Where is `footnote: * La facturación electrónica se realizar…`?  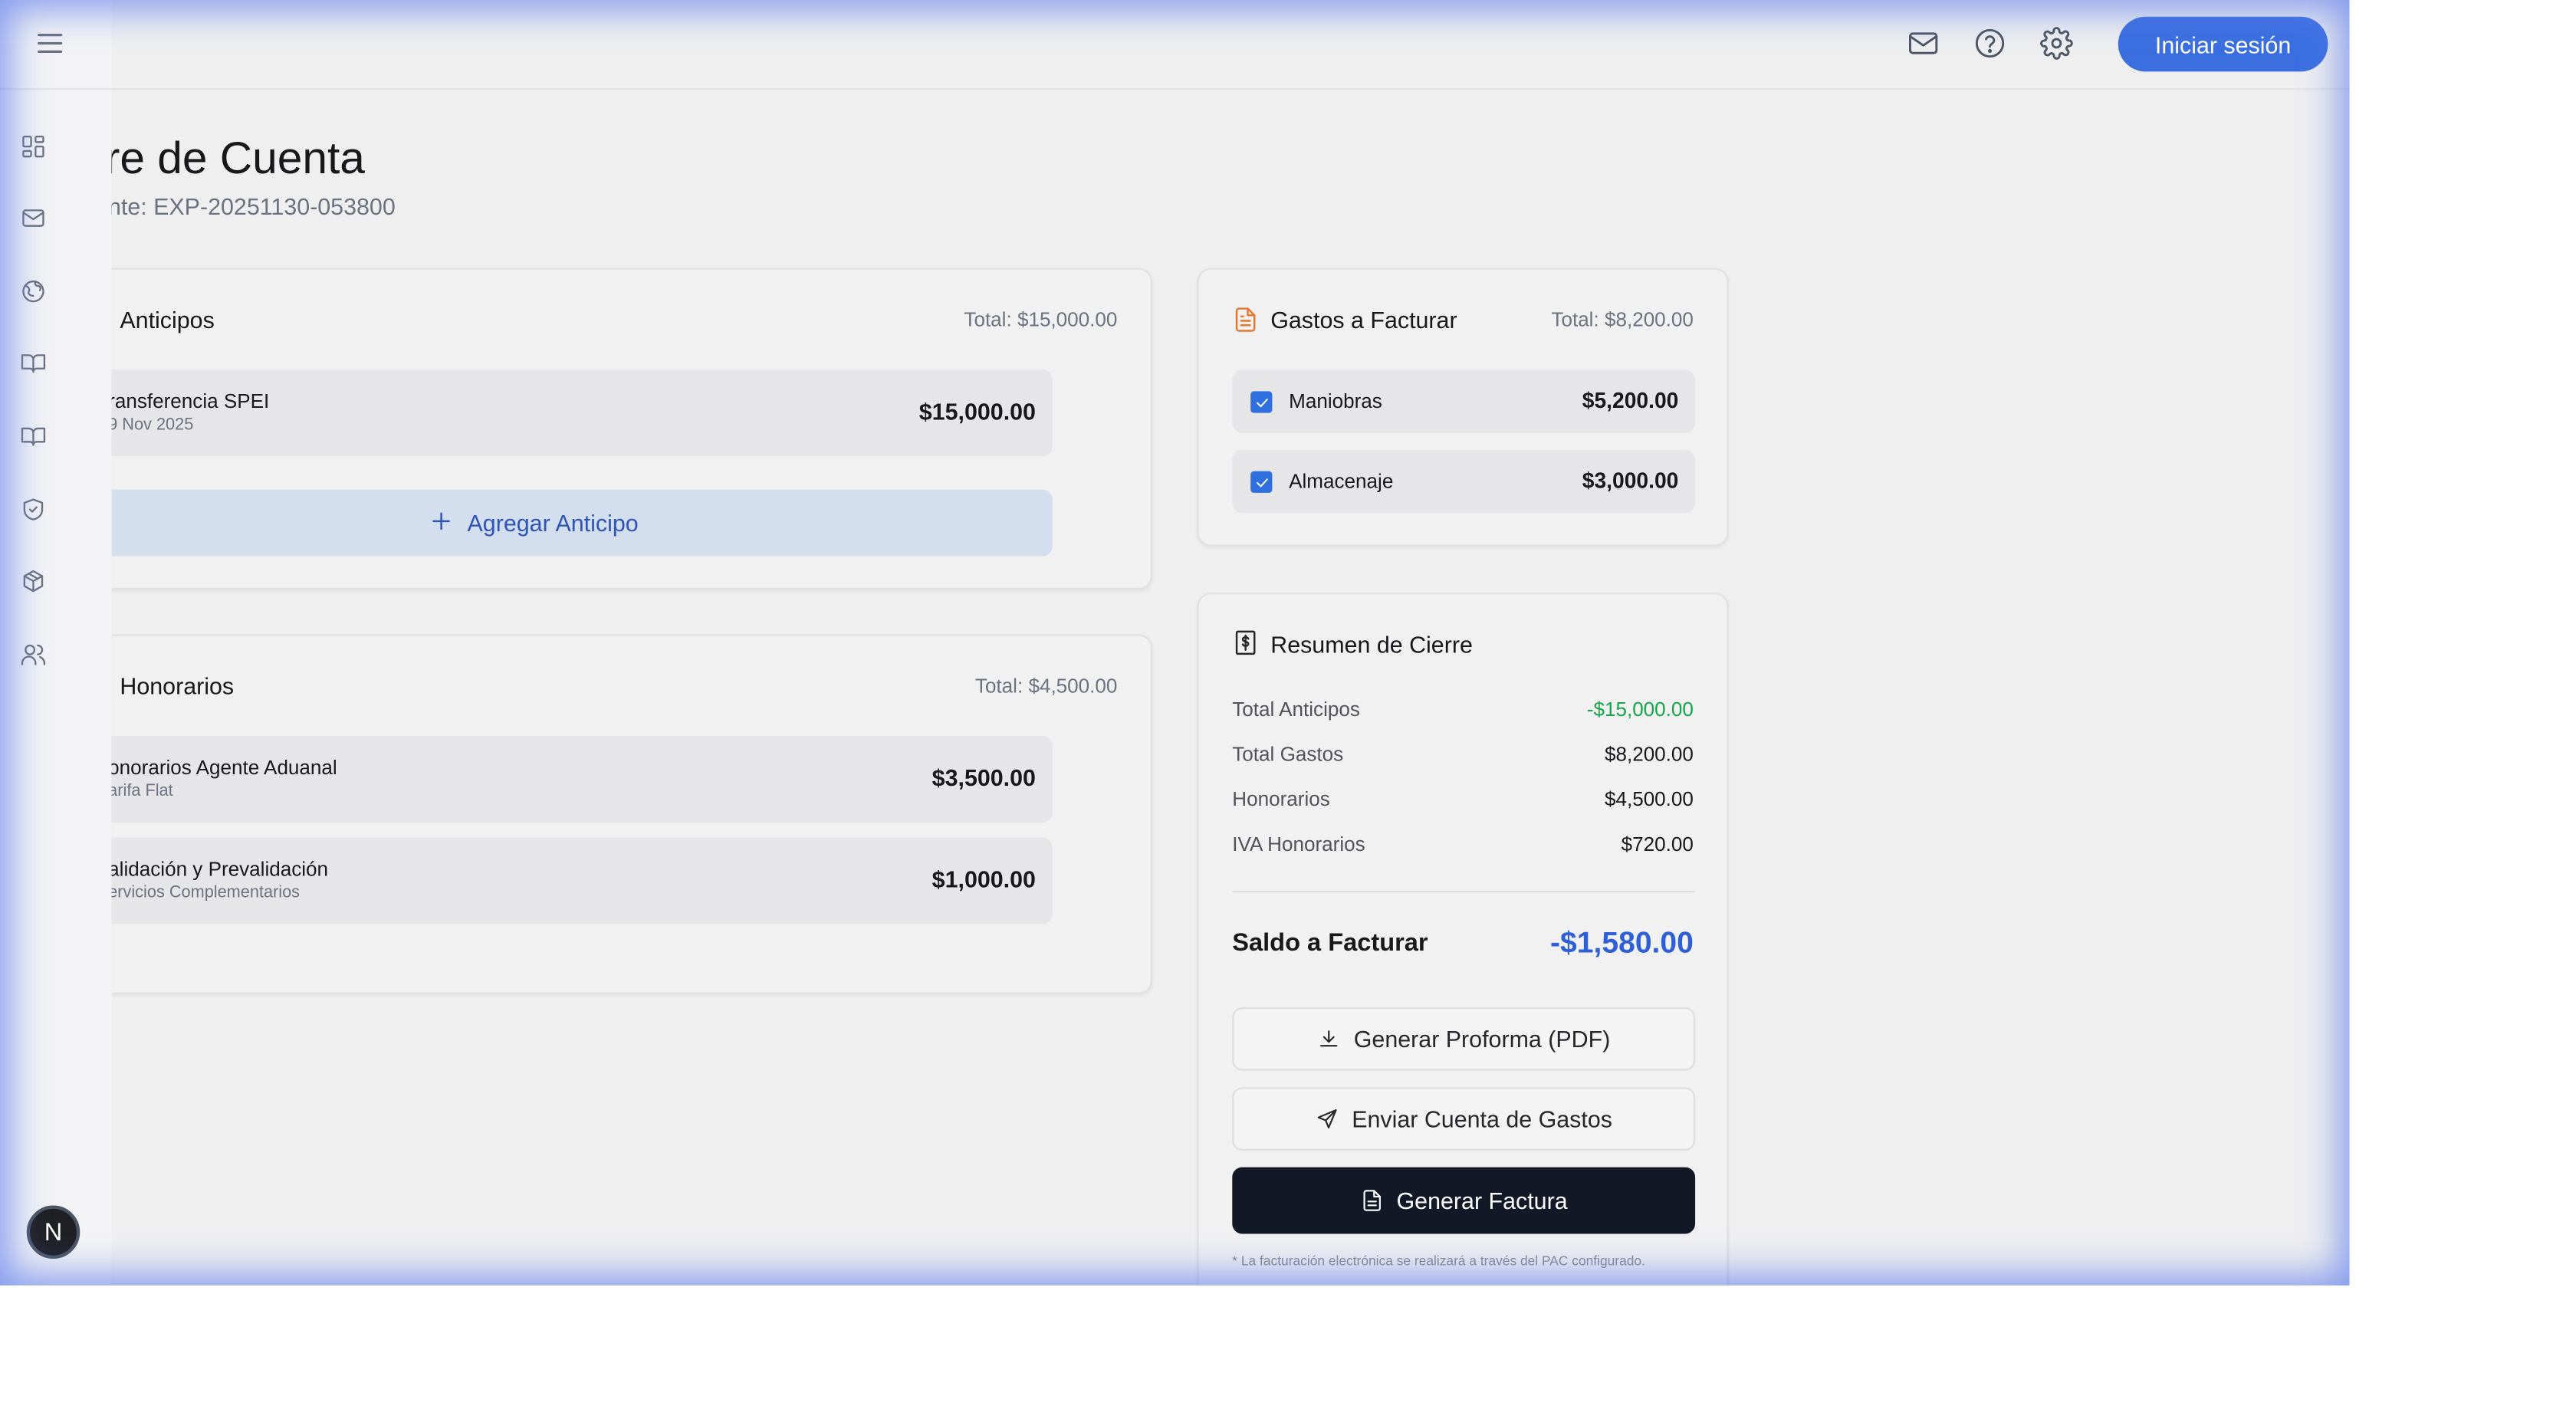 footnote: * La facturación electrónica se realizar… is located at coordinates (1439, 1261).